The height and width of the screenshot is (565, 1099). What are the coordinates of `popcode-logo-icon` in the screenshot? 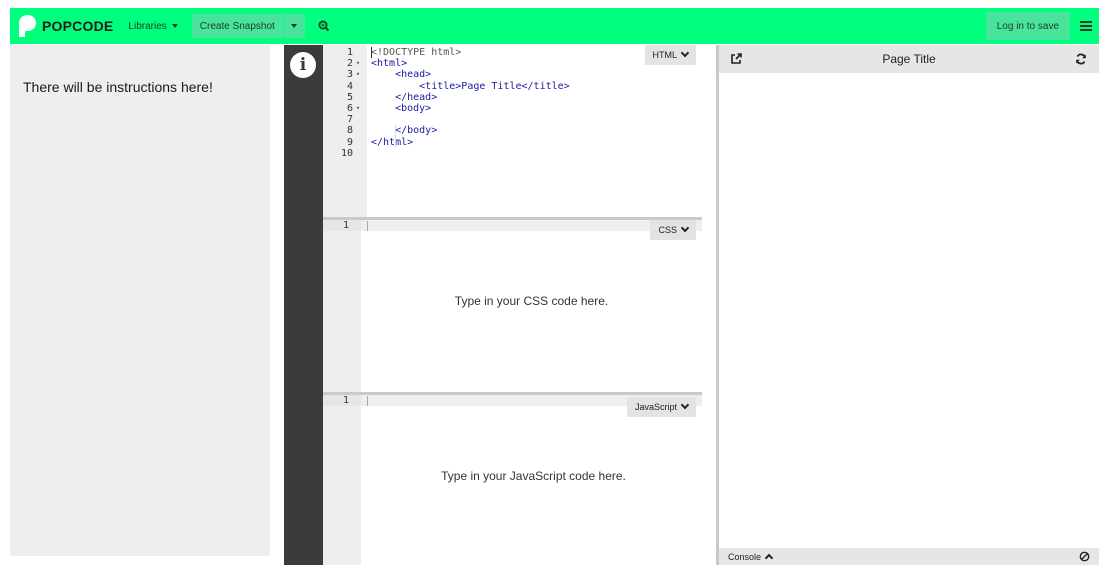 It's located at (27, 26).